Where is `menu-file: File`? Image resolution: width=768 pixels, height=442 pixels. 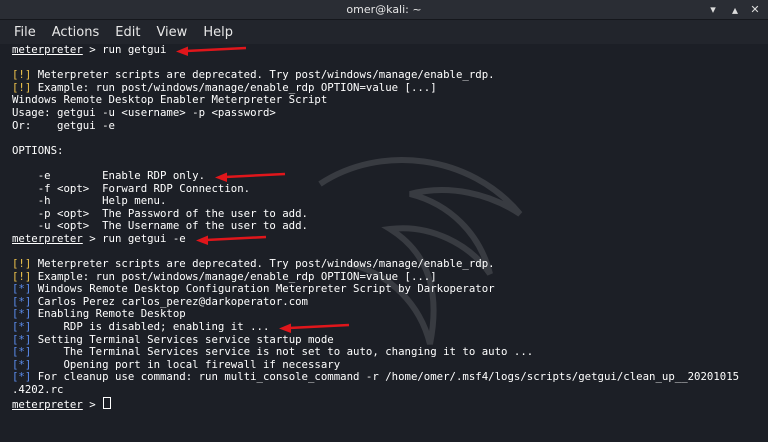 menu-file: File is located at coordinates (25, 32).